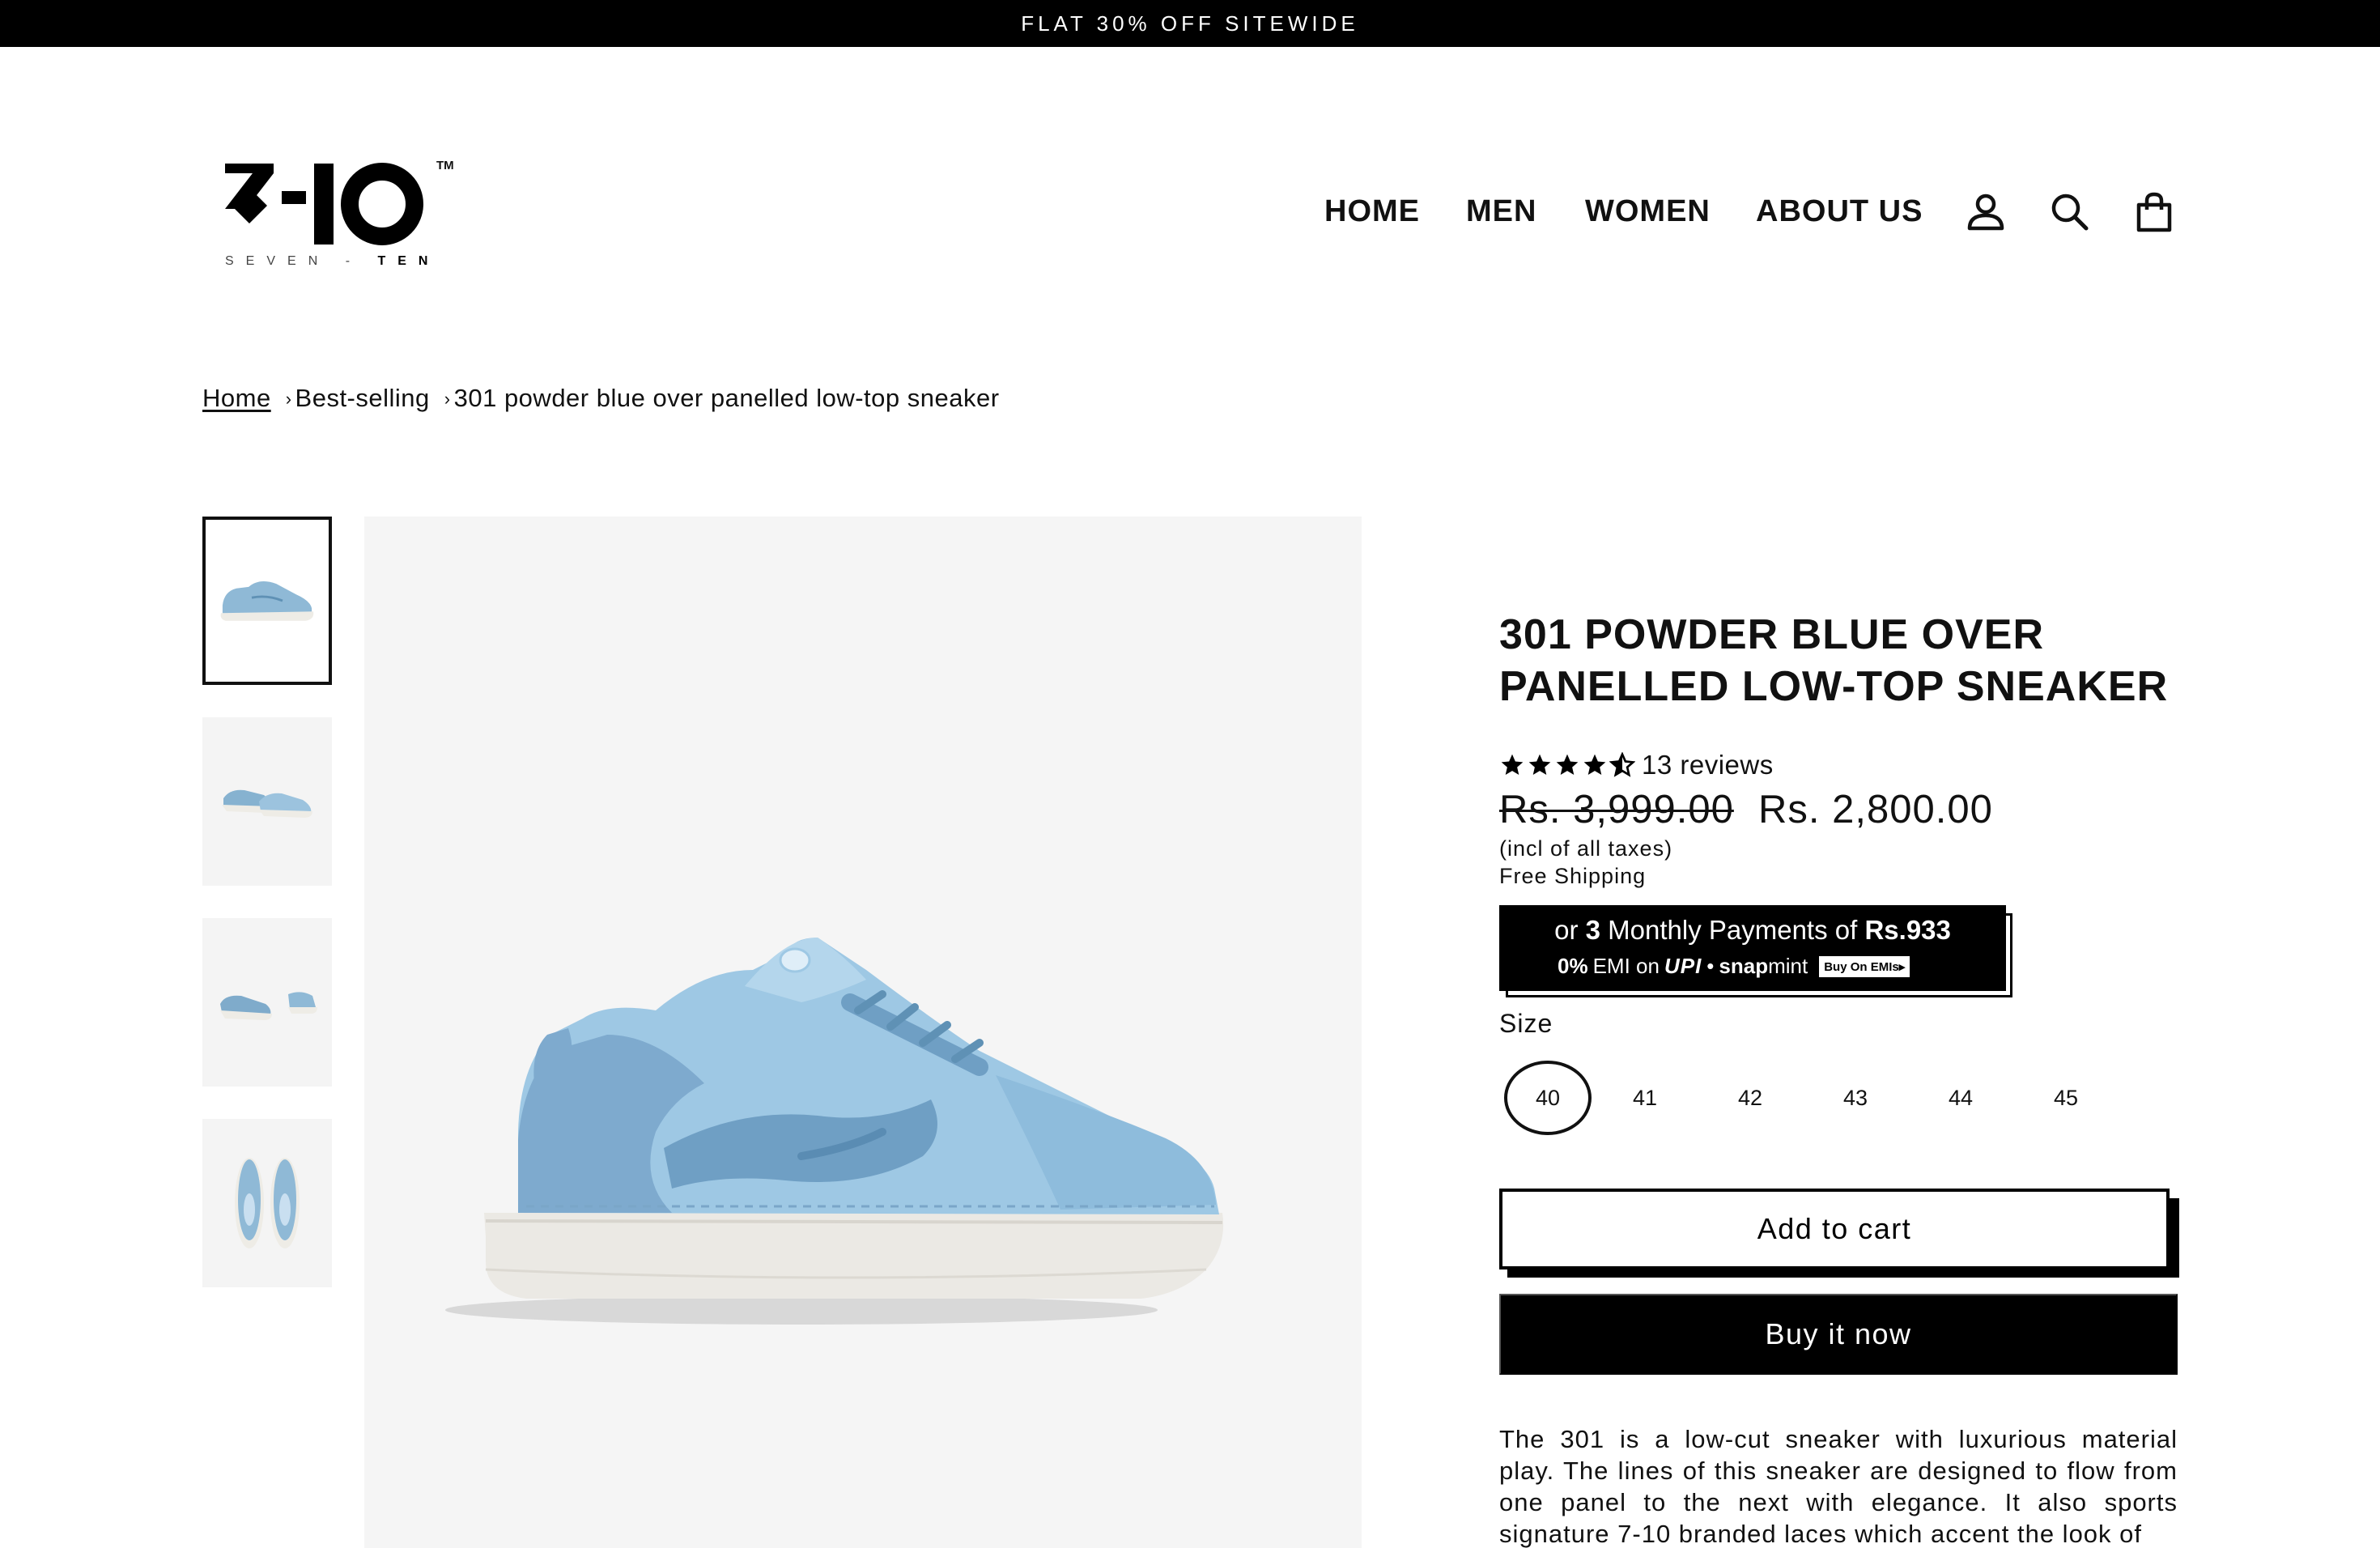 The image size is (2380, 1548). Describe the element at coordinates (1961, 1098) in the screenshot. I see `size-option-44: 44` at that location.